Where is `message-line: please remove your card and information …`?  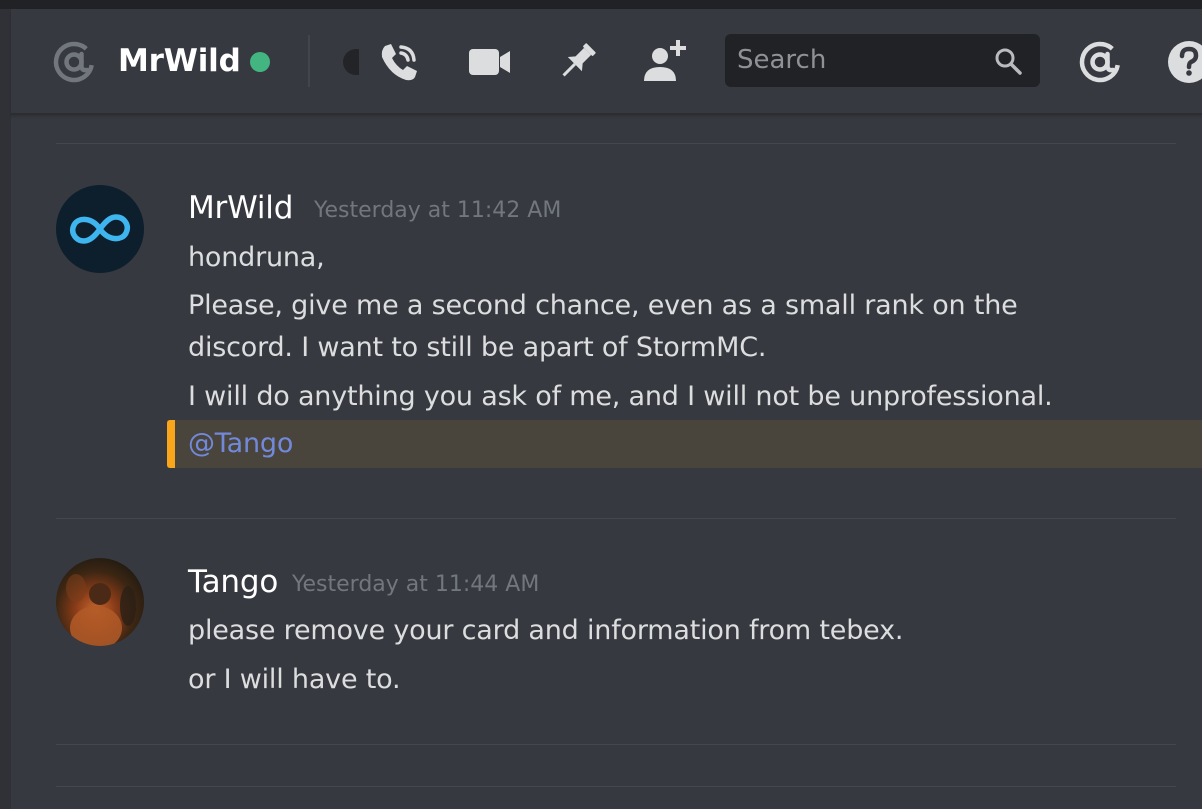 message-line: please remove your card and information … is located at coordinates (546, 630).